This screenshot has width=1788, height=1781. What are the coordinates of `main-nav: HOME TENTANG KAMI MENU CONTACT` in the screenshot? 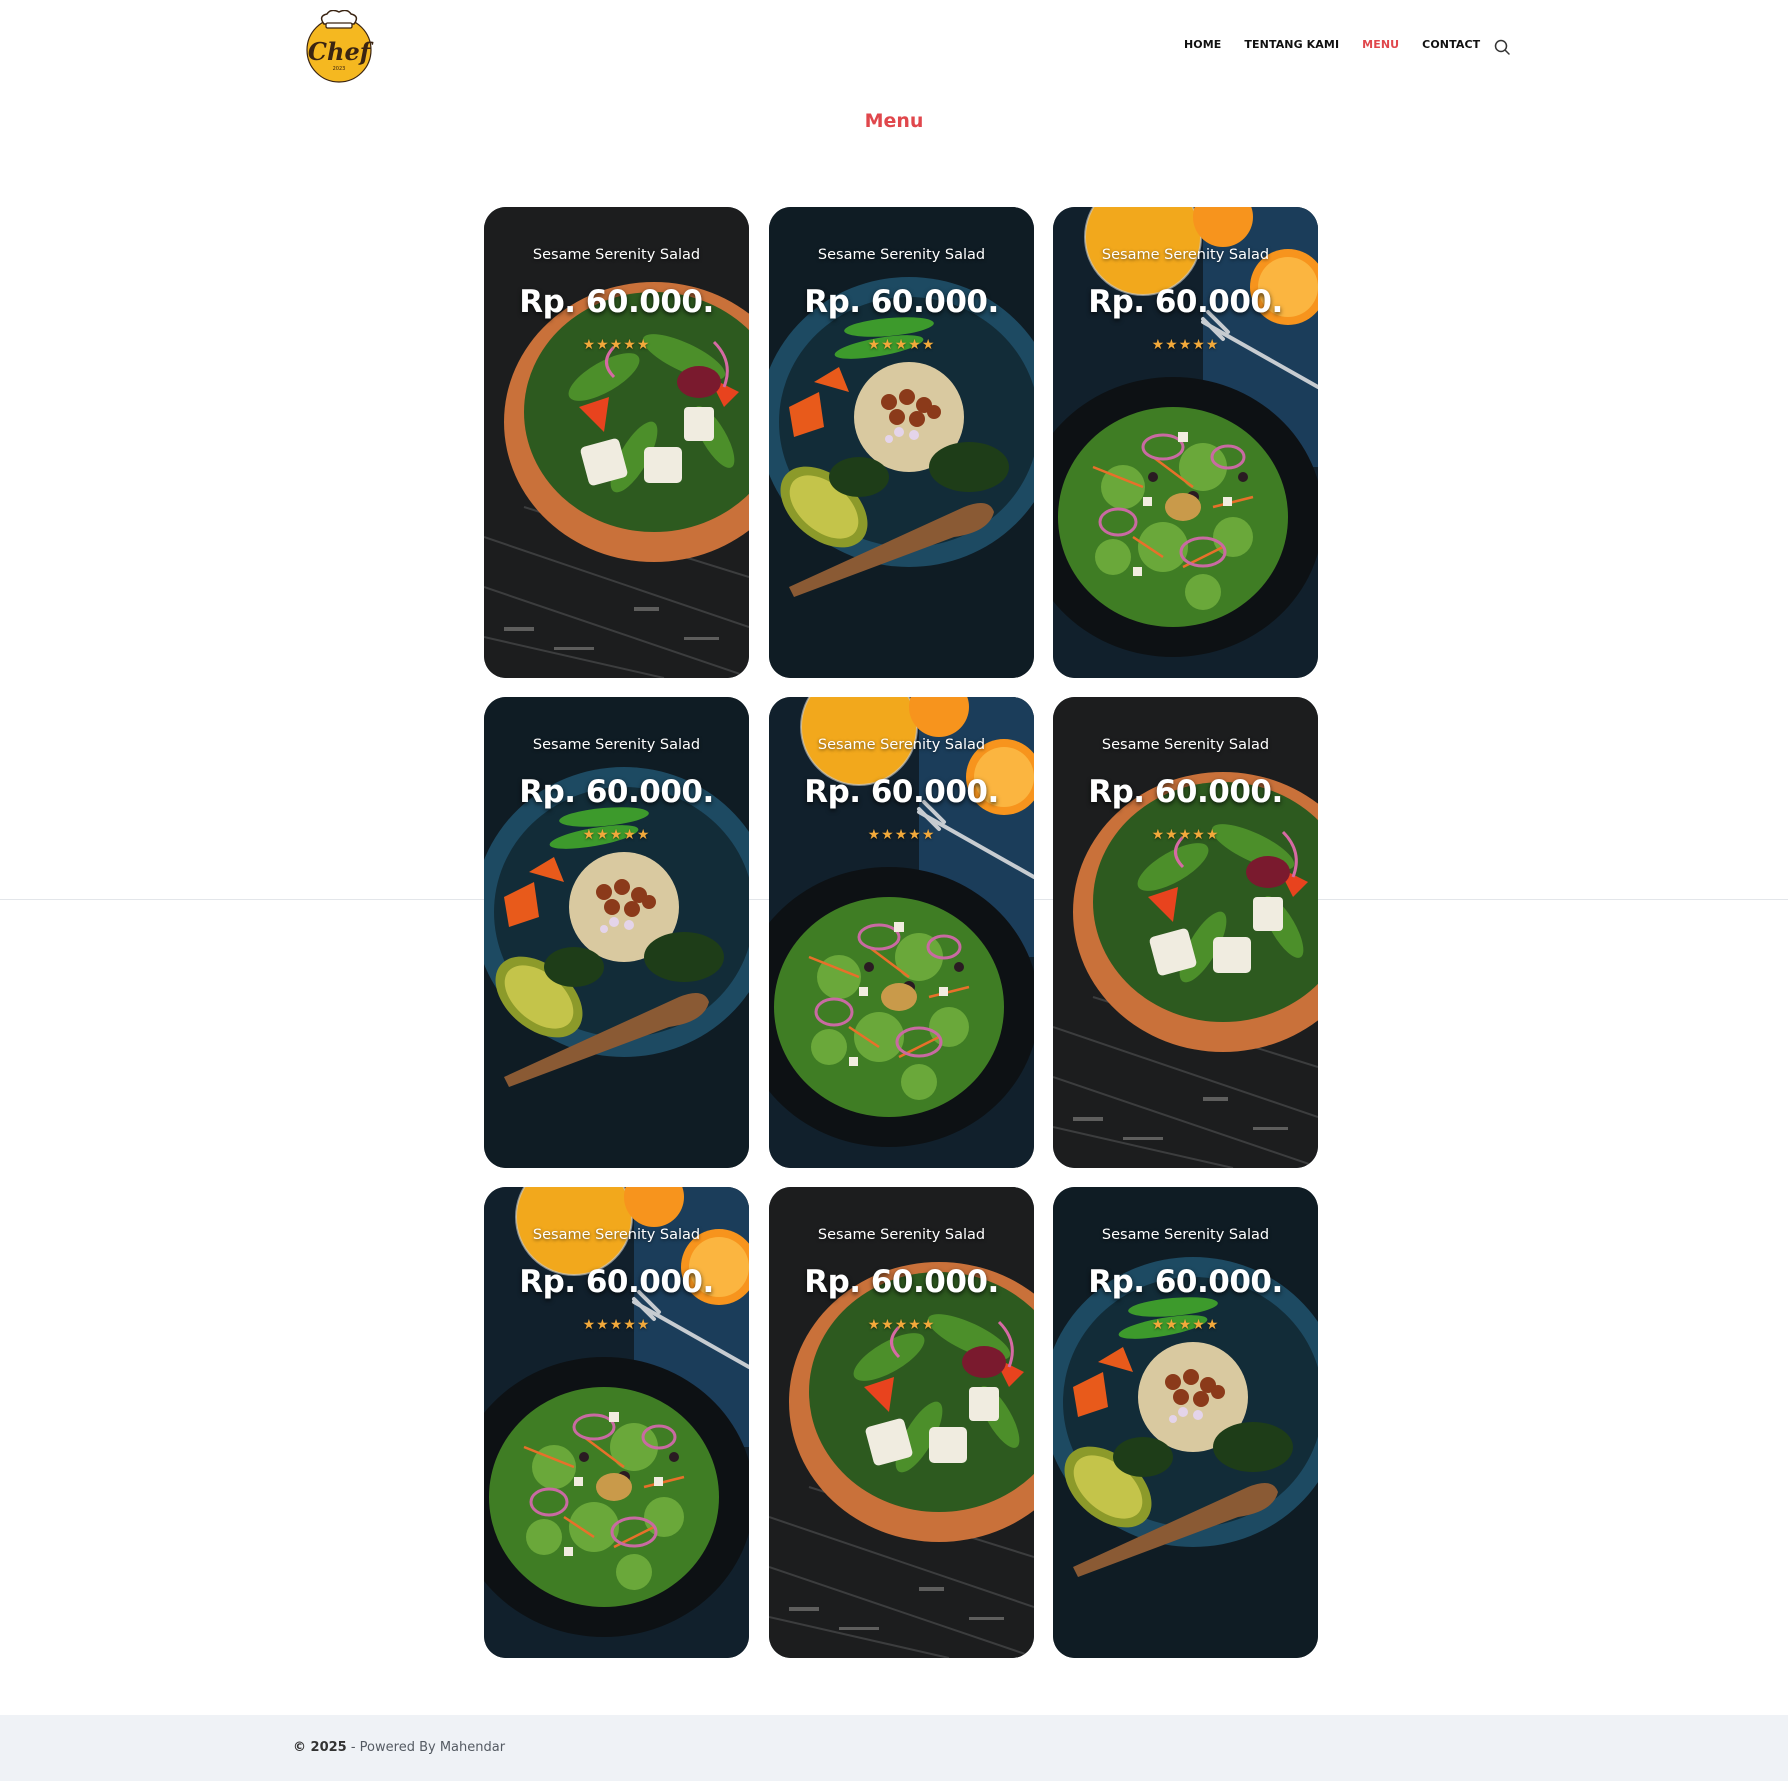 It's located at (1343, 44).